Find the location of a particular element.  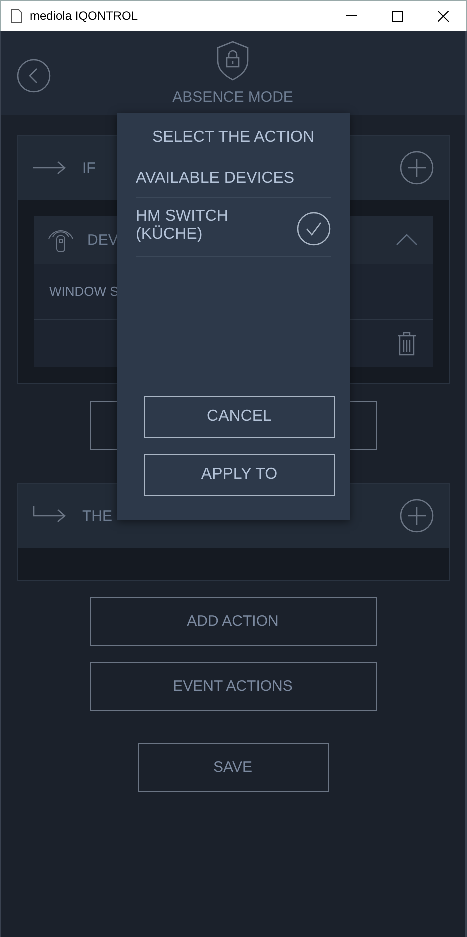

section-label: THE is located at coordinates (98, 516).